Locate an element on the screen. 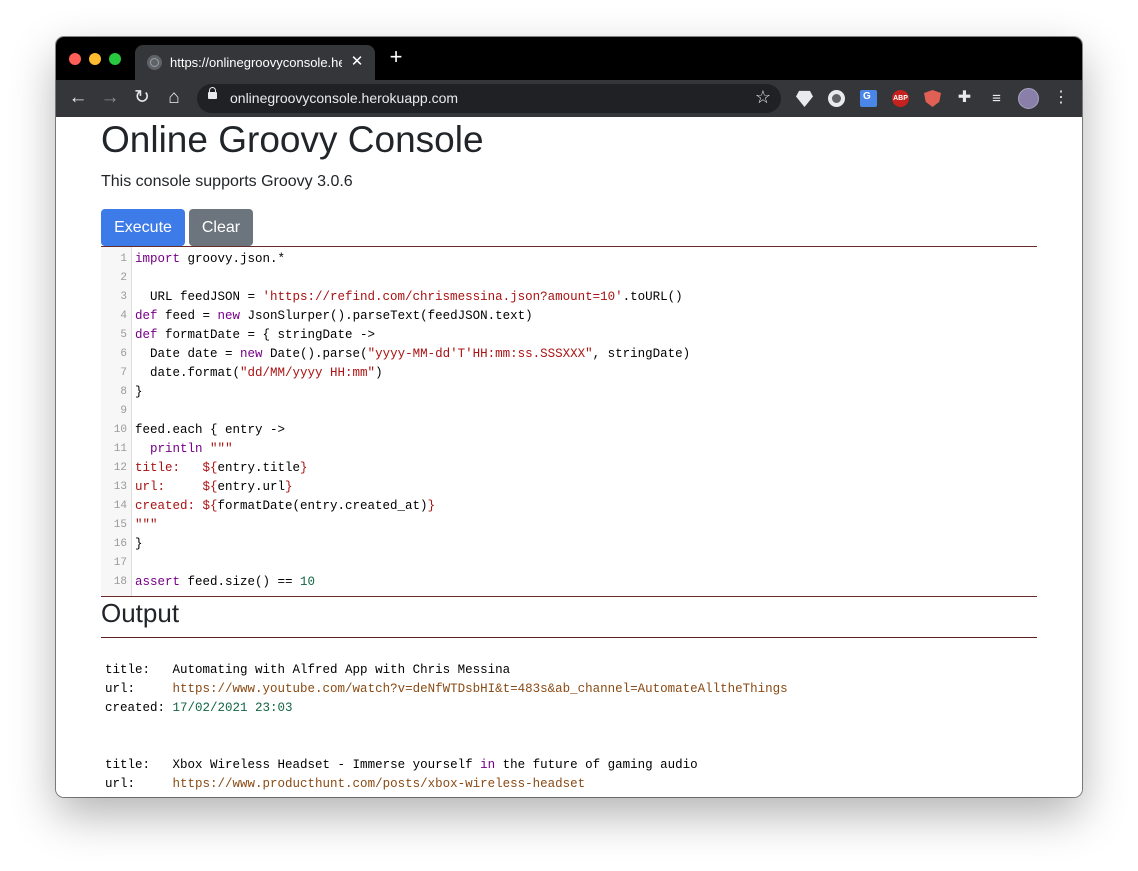  close-window-button is located at coordinates (75, 59).